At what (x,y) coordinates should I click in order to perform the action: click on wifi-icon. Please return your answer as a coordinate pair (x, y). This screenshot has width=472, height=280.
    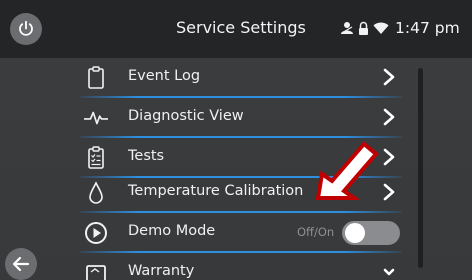
    Looking at the image, I should click on (381, 28).